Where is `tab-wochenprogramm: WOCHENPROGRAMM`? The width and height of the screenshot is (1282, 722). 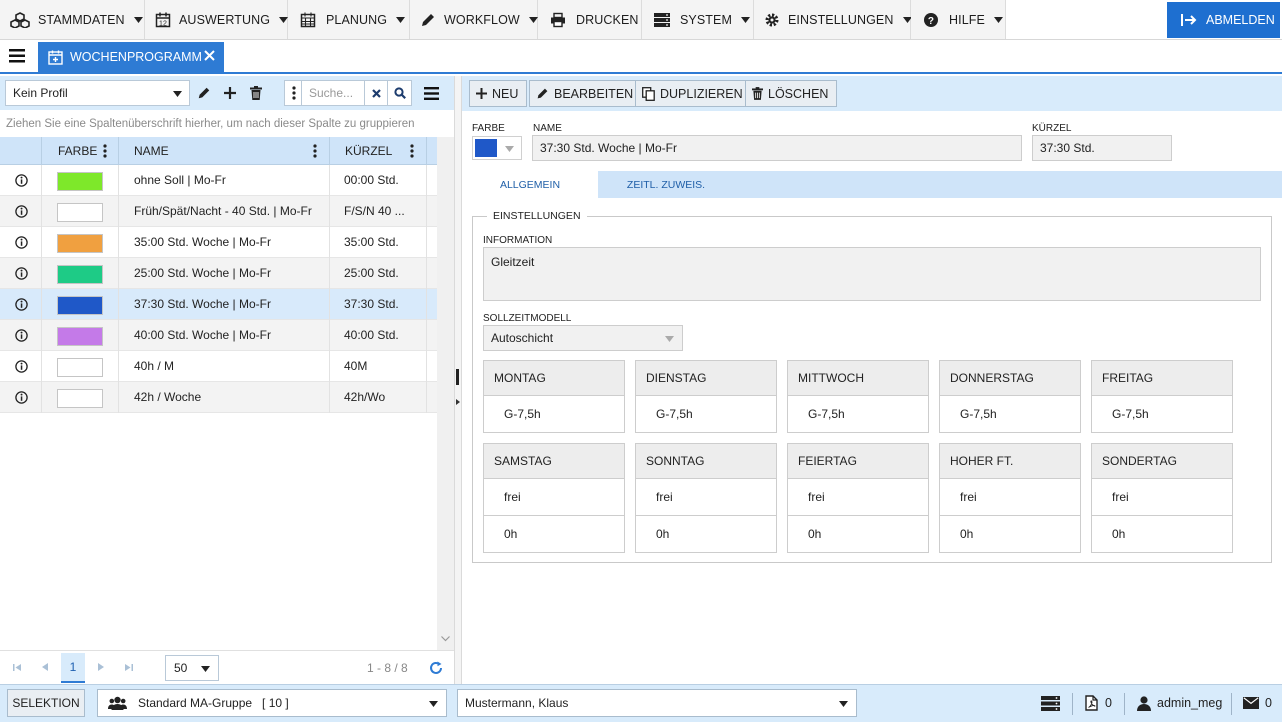
tab-wochenprogramm: WOCHENPROGRAMM is located at coordinates (131, 57).